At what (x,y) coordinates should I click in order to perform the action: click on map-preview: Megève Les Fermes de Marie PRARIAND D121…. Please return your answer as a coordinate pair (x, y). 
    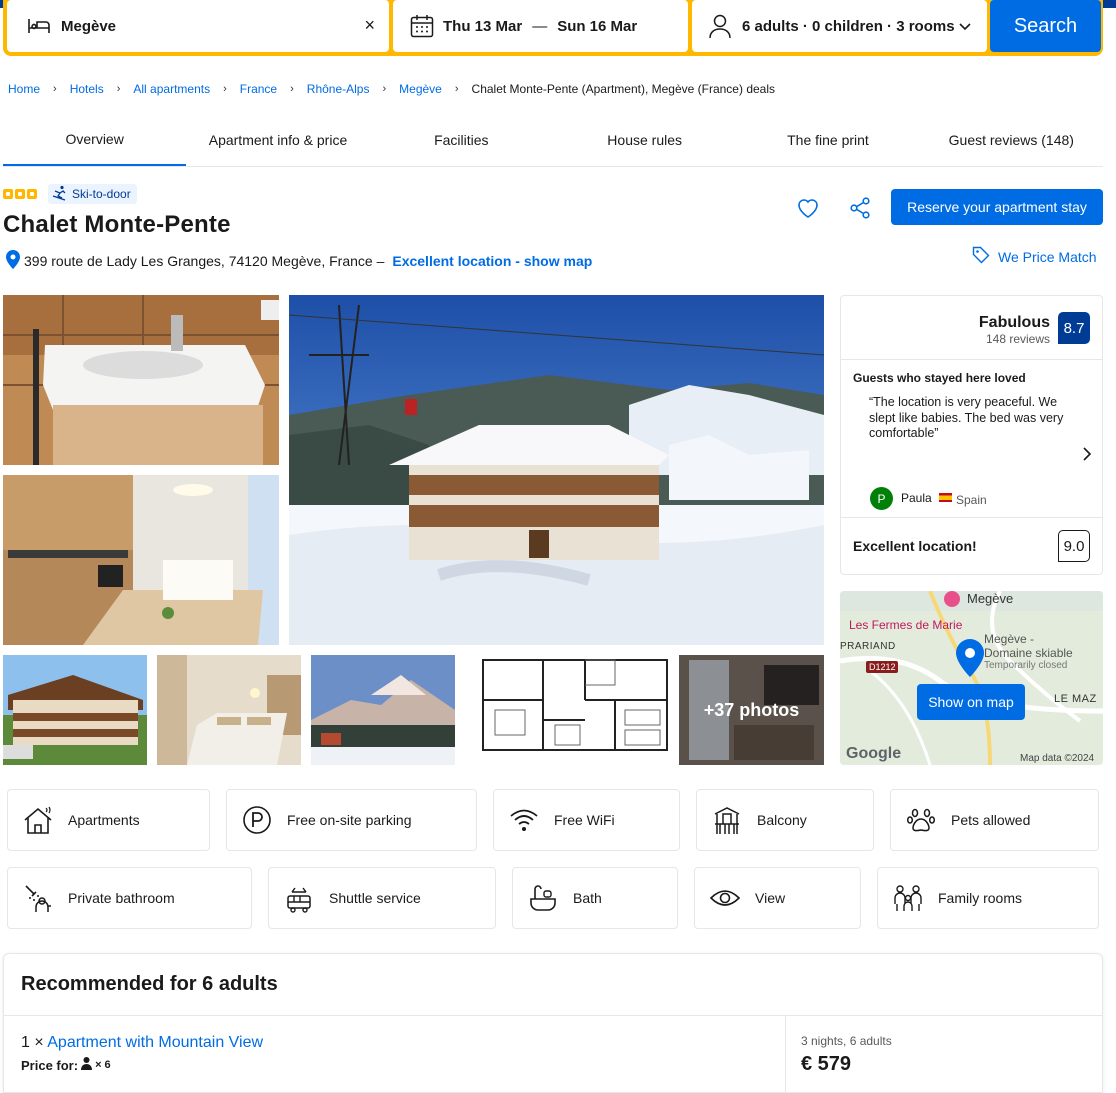
    Looking at the image, I should click on (971, 678).